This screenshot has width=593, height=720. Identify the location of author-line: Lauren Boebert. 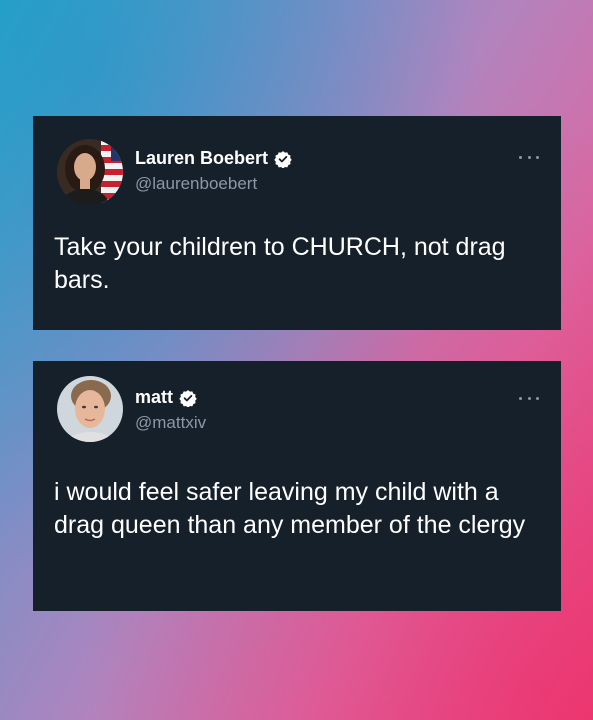
(213, 158).